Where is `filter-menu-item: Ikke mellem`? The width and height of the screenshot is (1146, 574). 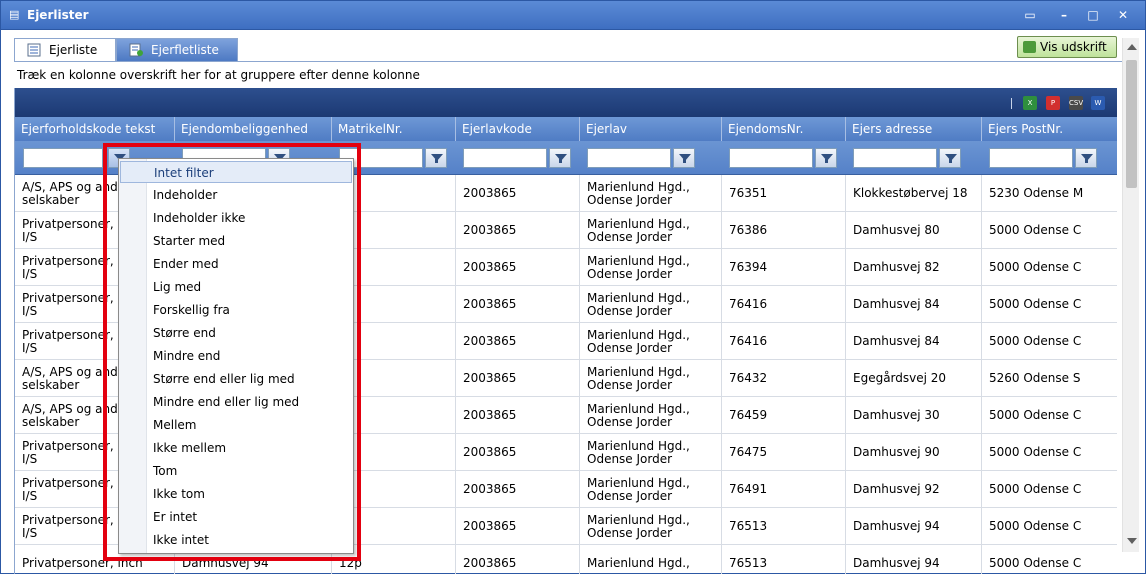 filter-menu-item: Ikke mellem is located at coordinates (236, 448).